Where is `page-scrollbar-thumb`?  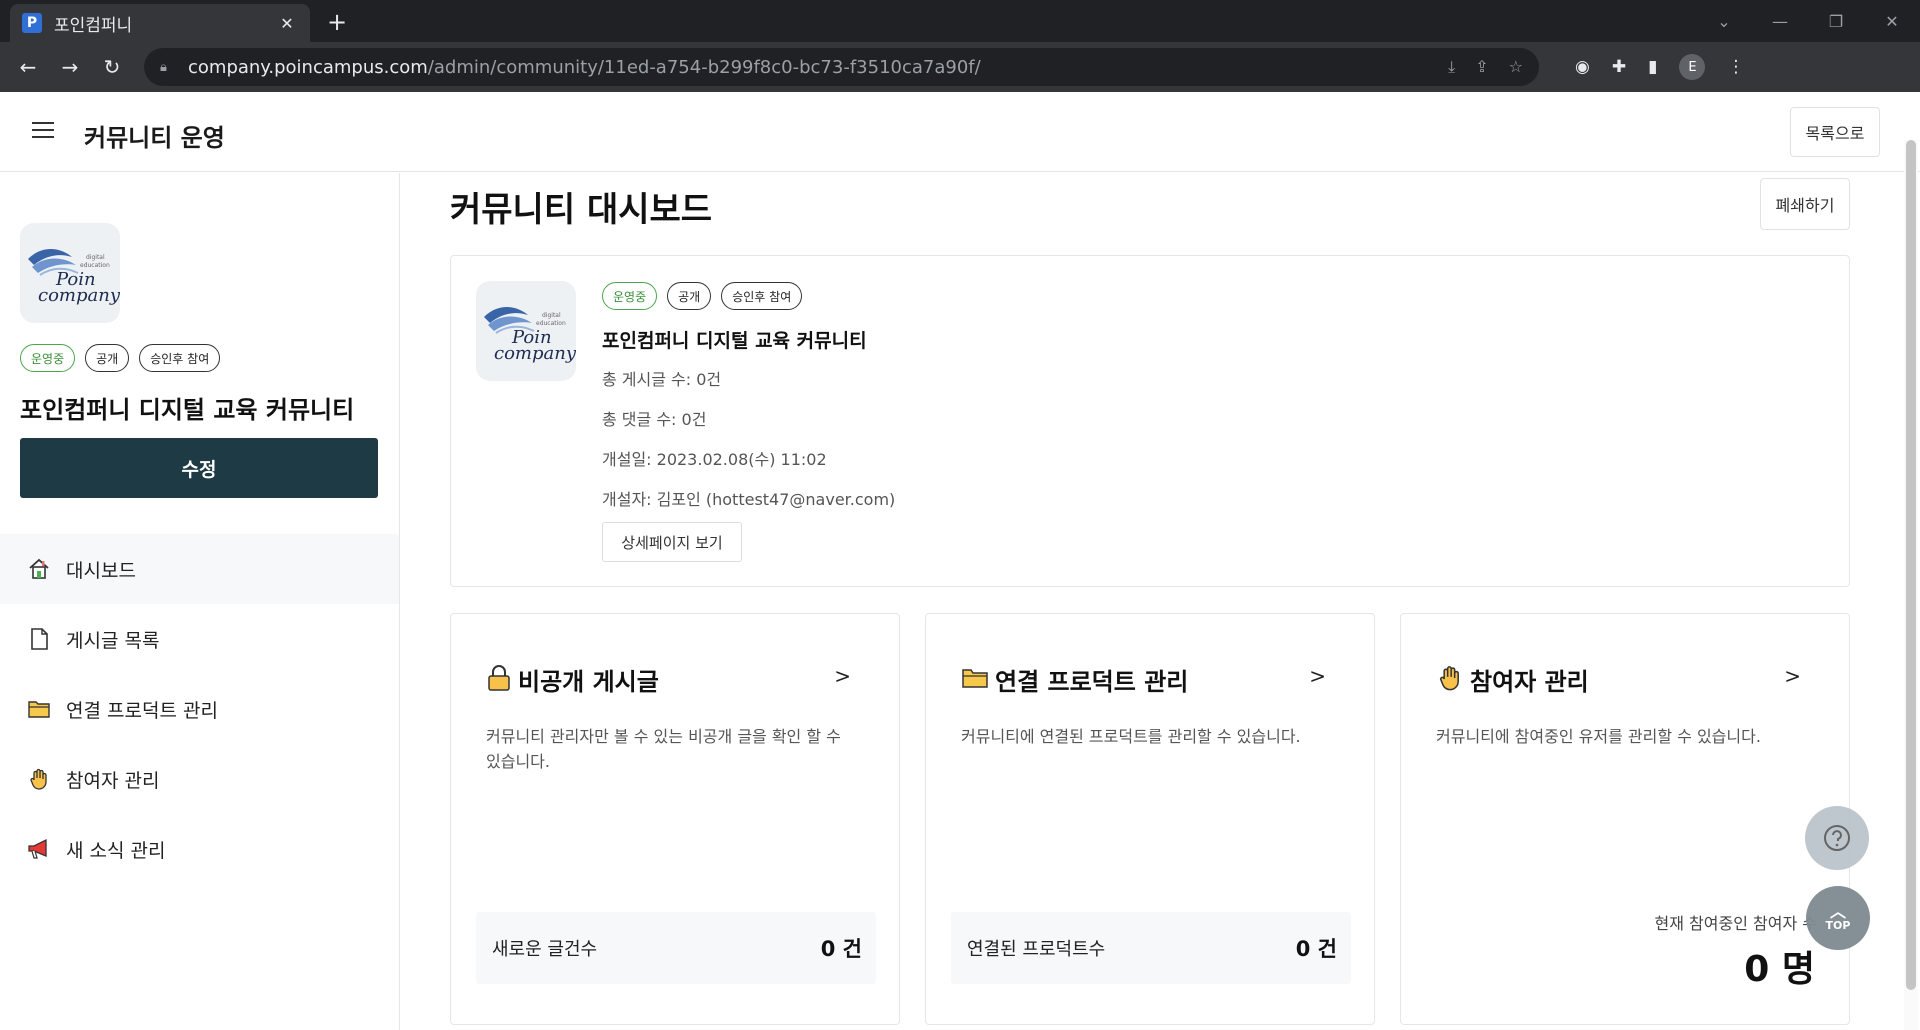 page-scrollbar-thumb is located at coordinates (1911, 565).